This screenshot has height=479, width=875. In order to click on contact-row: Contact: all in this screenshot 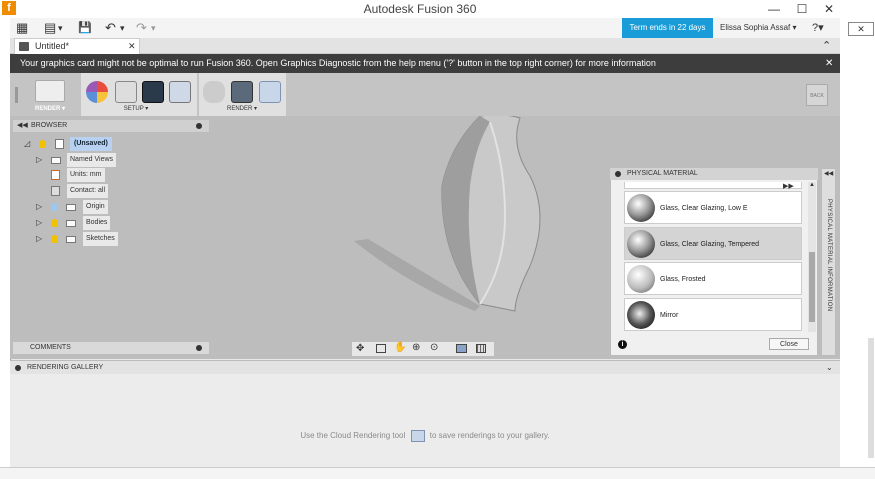, I will do `click(118, 191)`.